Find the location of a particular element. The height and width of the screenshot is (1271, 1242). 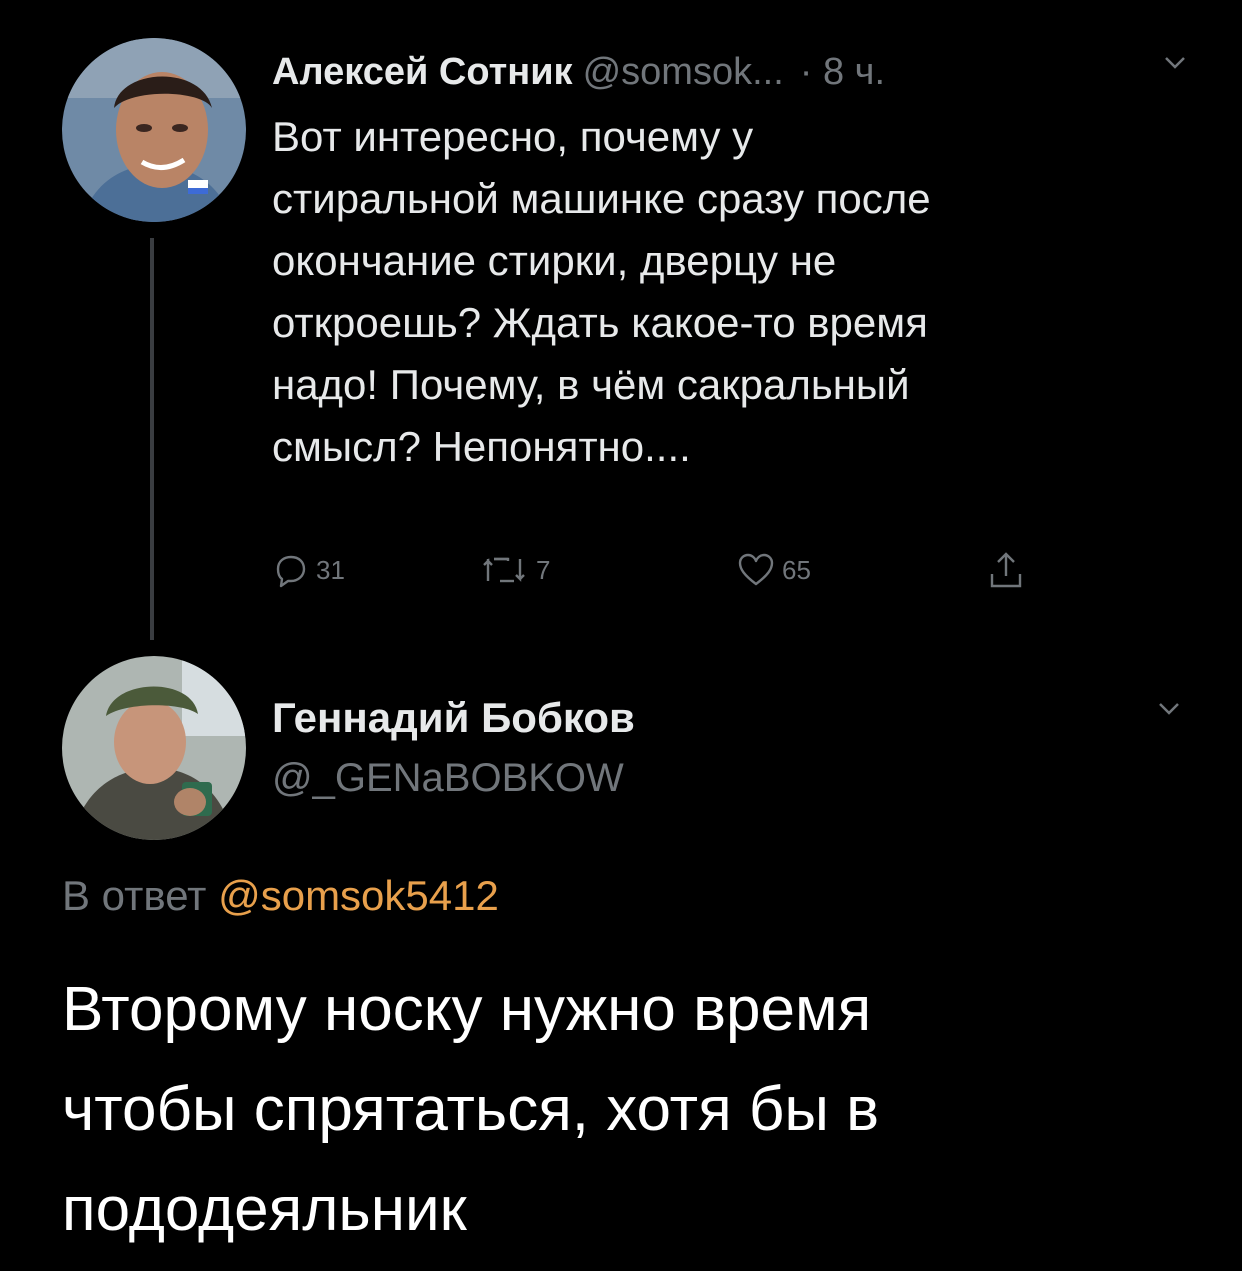

tweet-text-line: окончание стирки, дверцу не is located at coordinates (554, 260).